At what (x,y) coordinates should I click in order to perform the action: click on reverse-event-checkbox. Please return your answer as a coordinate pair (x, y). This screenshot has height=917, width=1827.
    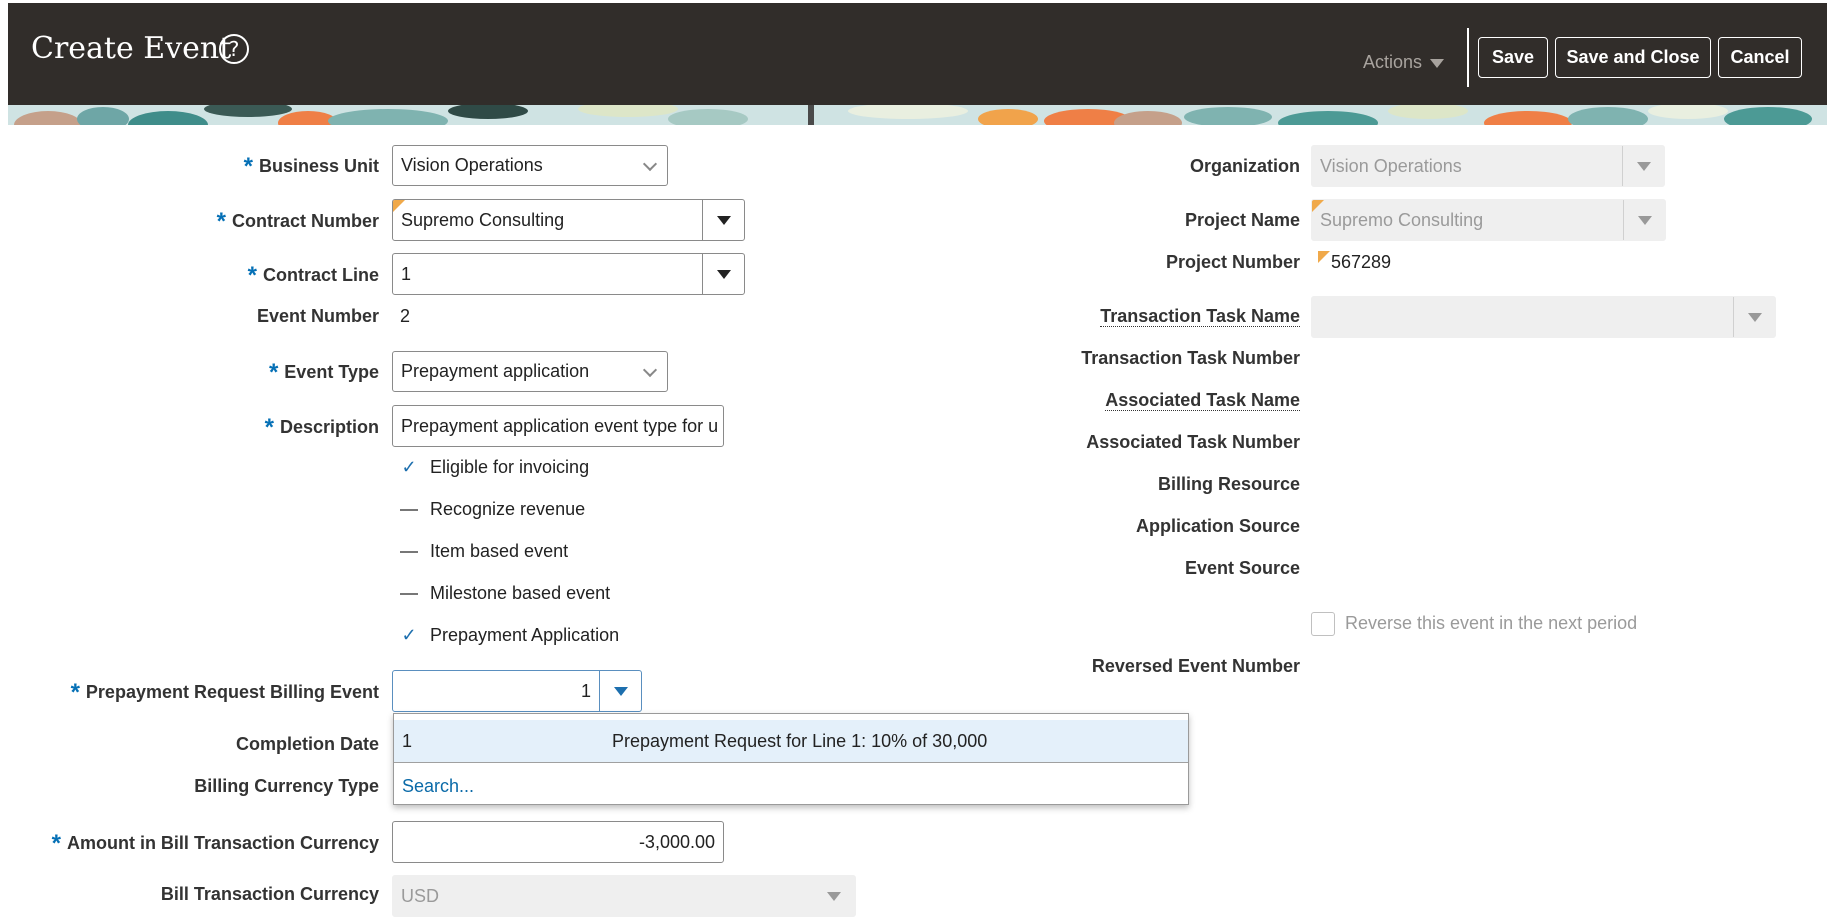
    Looking at the image, I should click on (1323, 624).